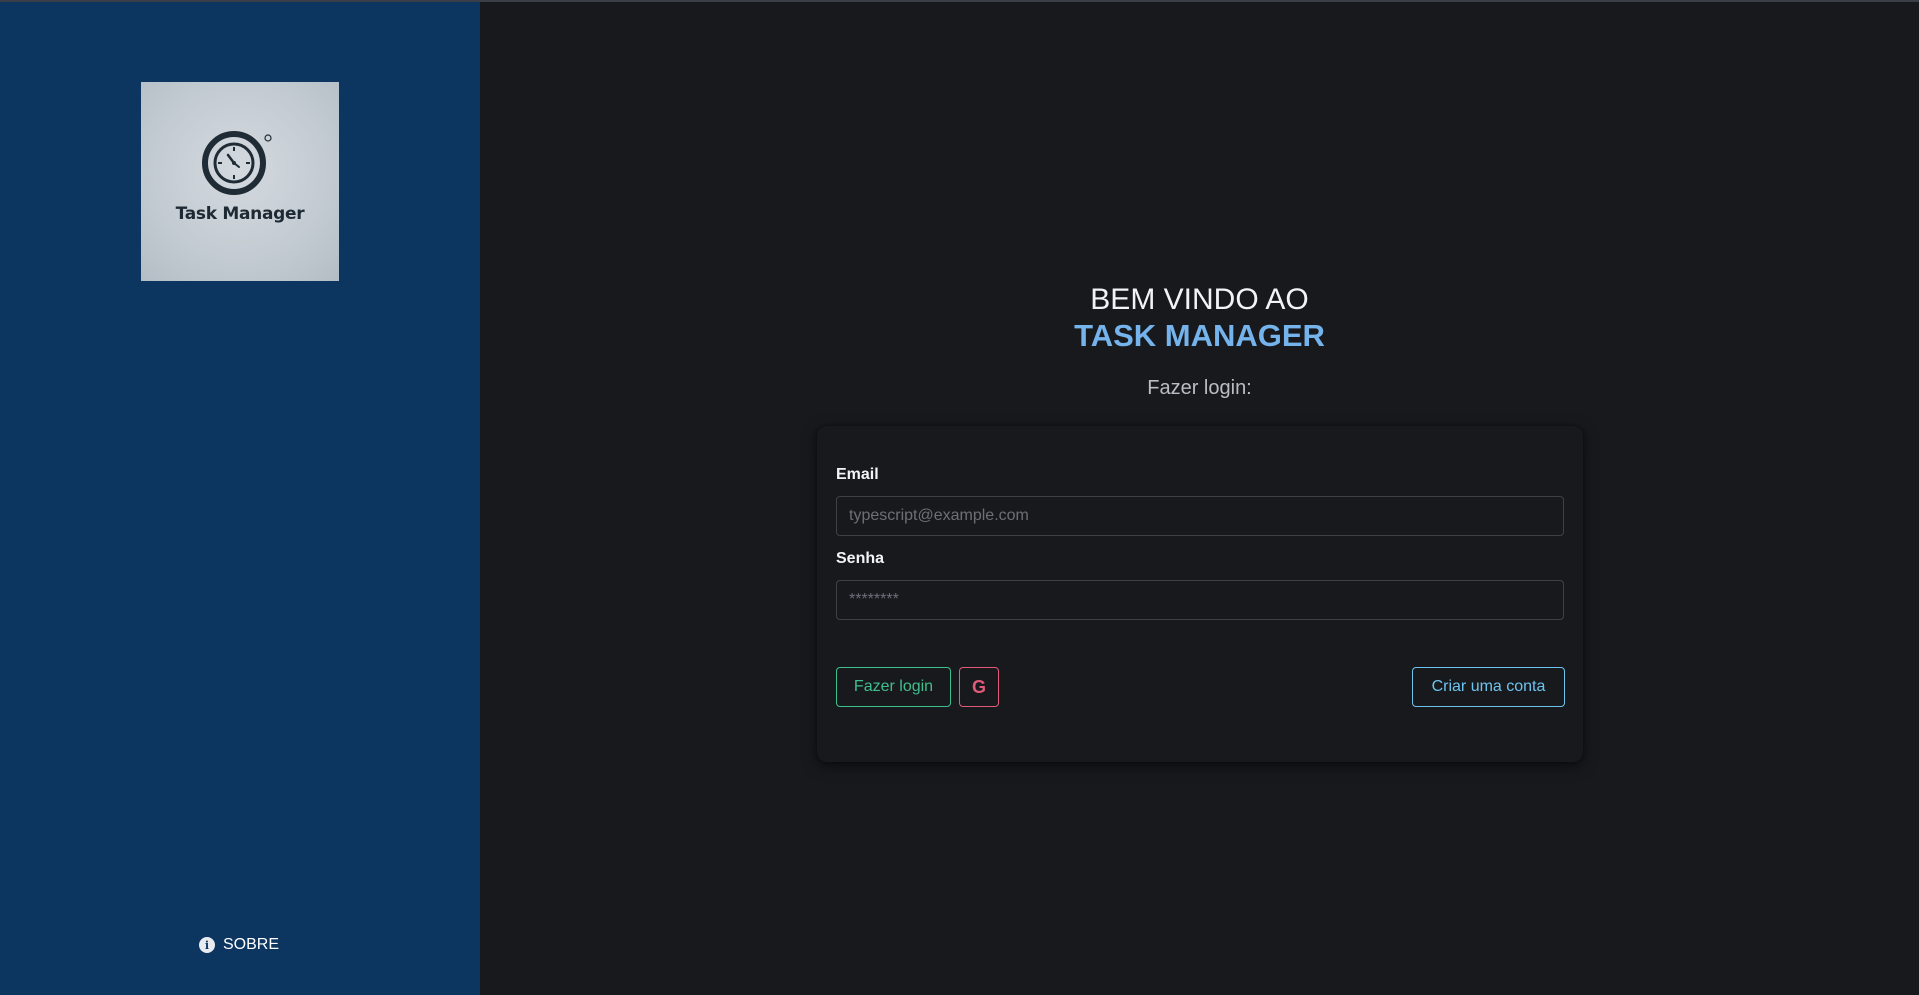 This screenshot has width=1919, height=995. I want to click on welcome-heading: BEM VINDO AO, so click(1199, 299).